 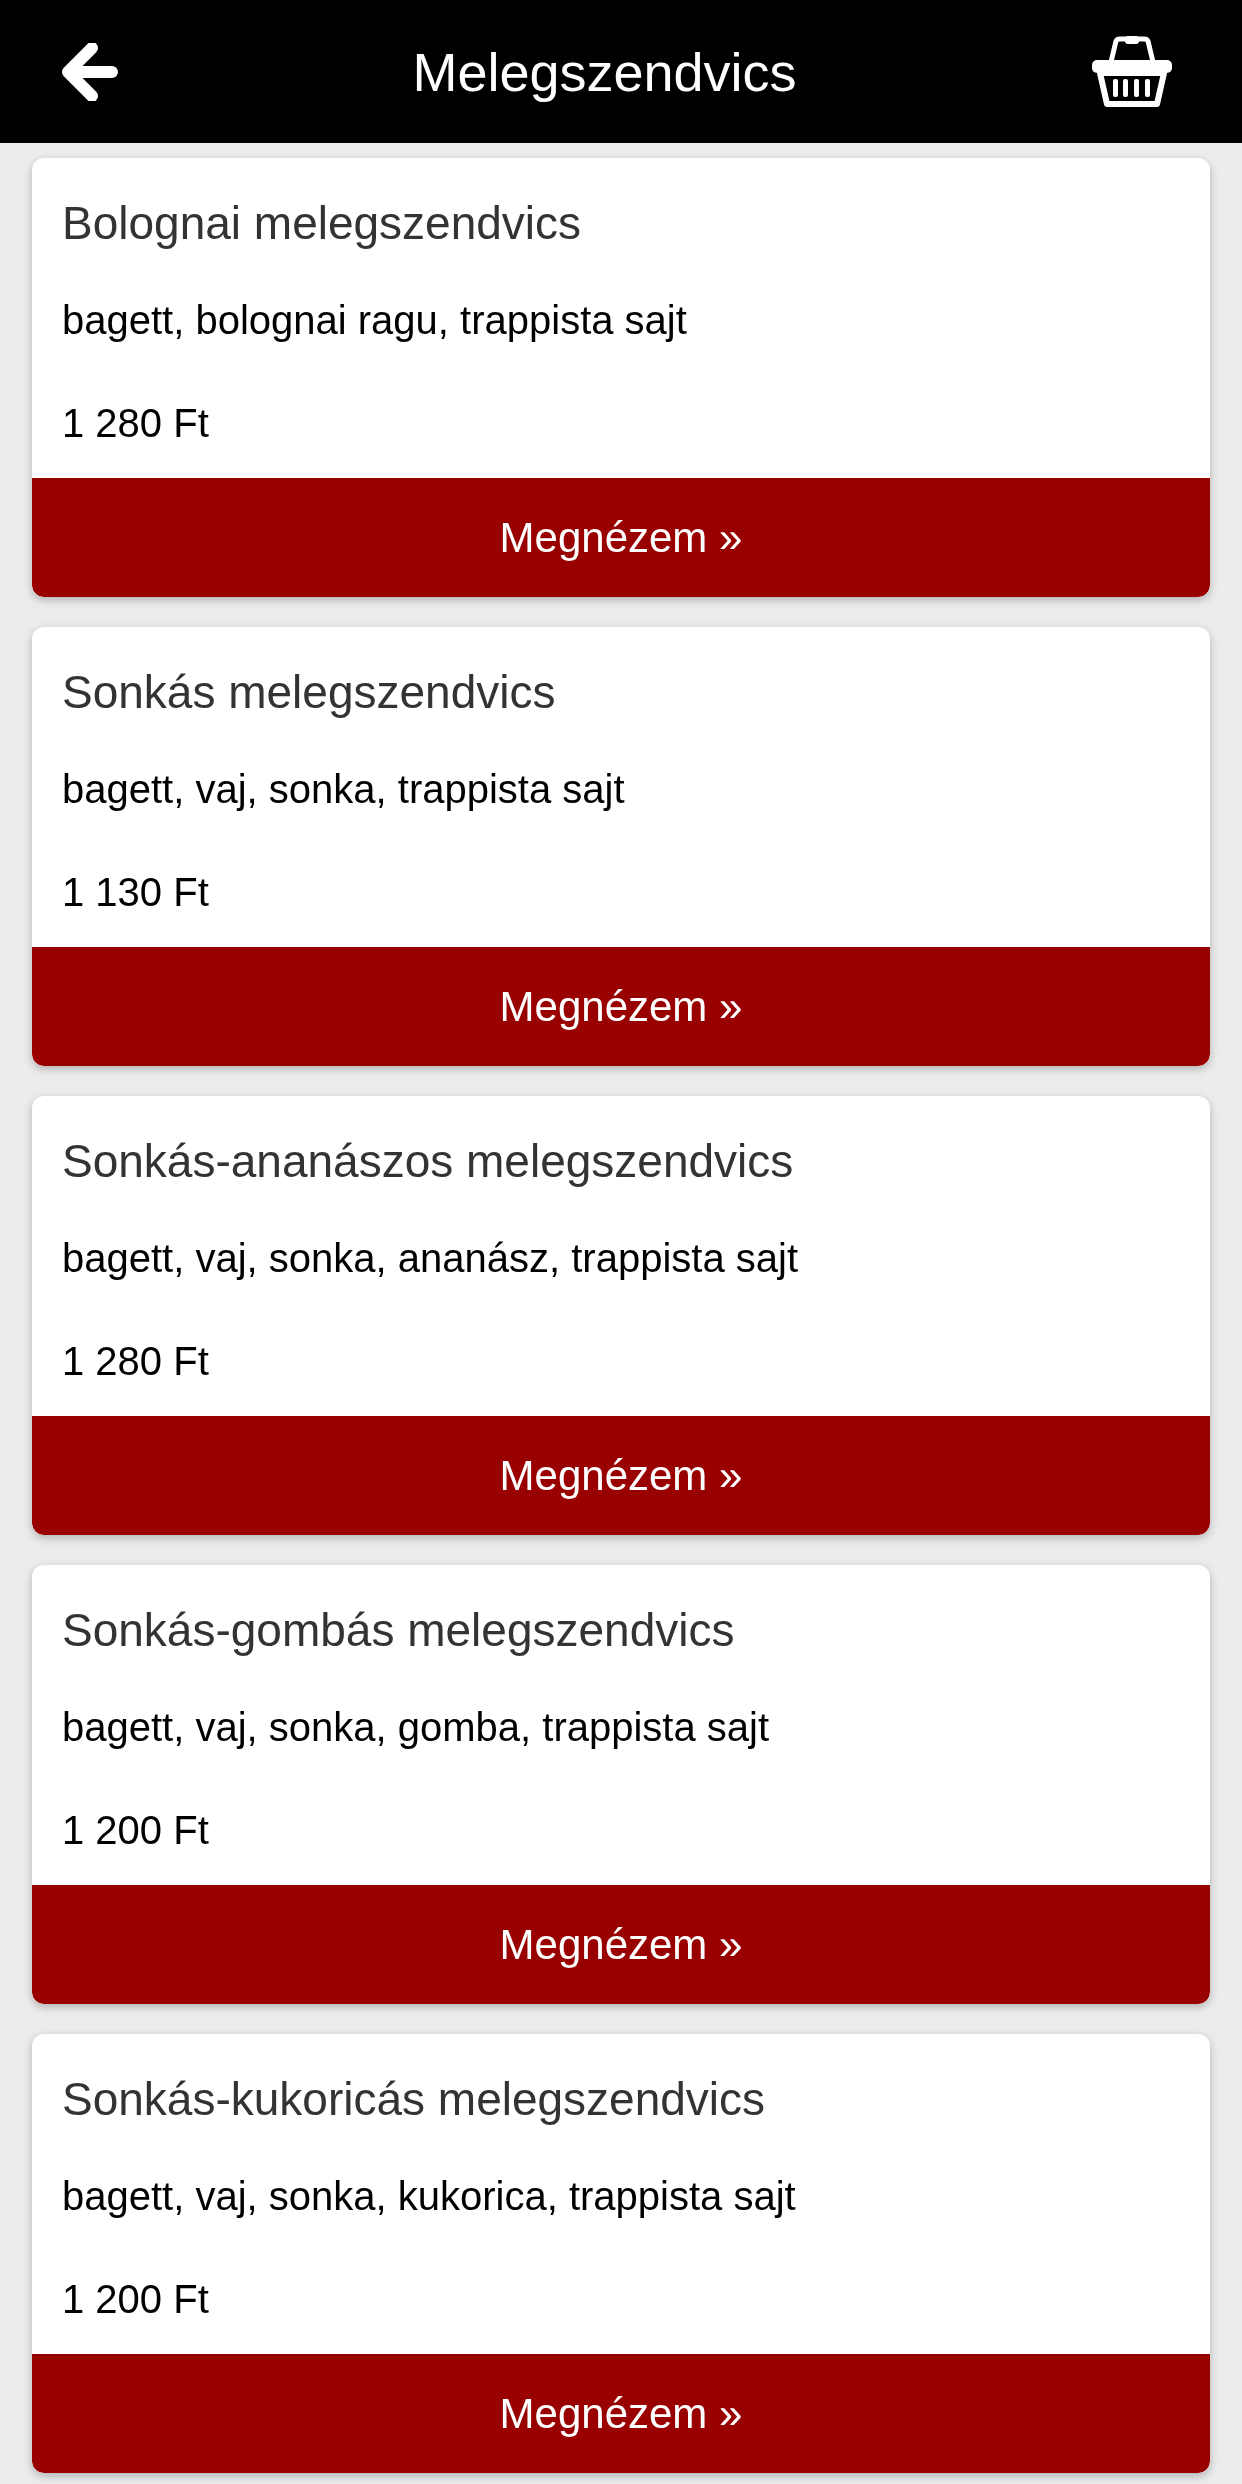 What do you see at coordinates (343, 789) in the screenshot?
I see `product-ingredients: bagett, vaj, sonka, trappista sajt` at bounding box center [343, 789].